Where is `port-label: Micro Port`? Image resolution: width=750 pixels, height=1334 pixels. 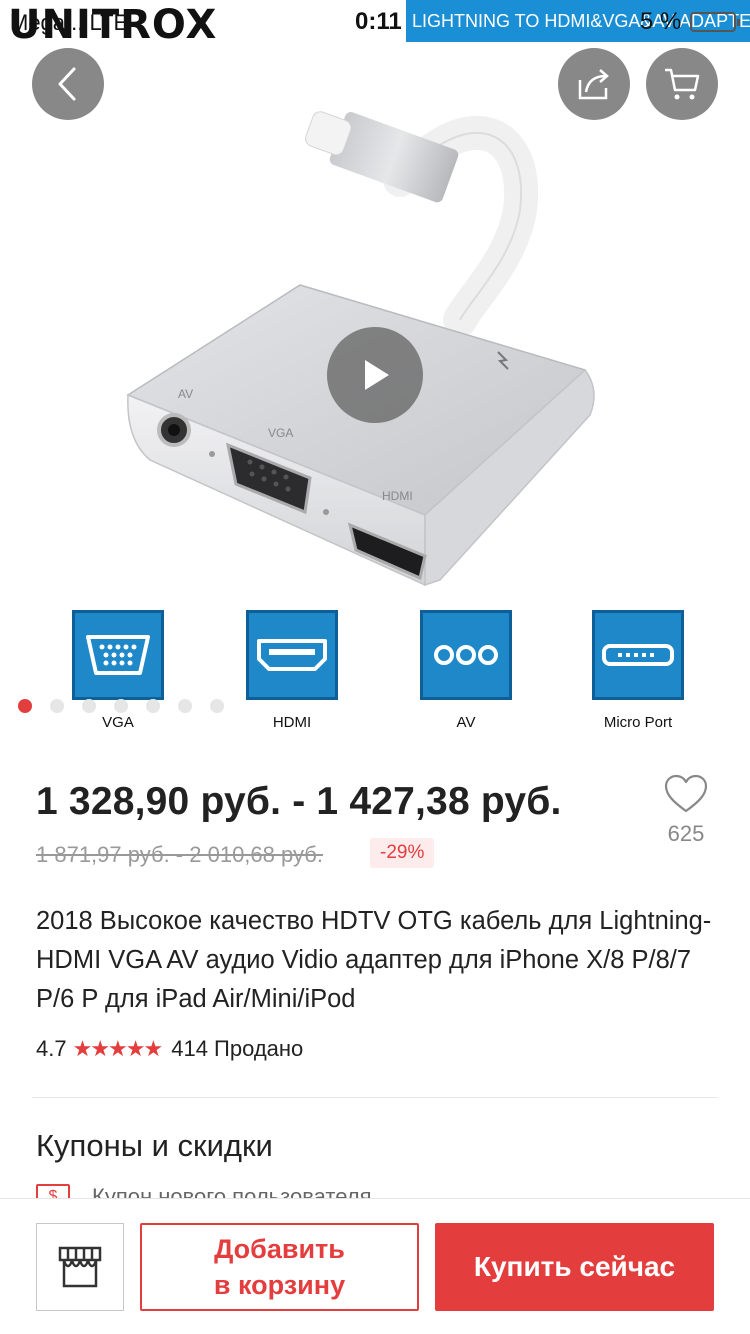
port-label: Micro Port is located at coordinates (638, 722).